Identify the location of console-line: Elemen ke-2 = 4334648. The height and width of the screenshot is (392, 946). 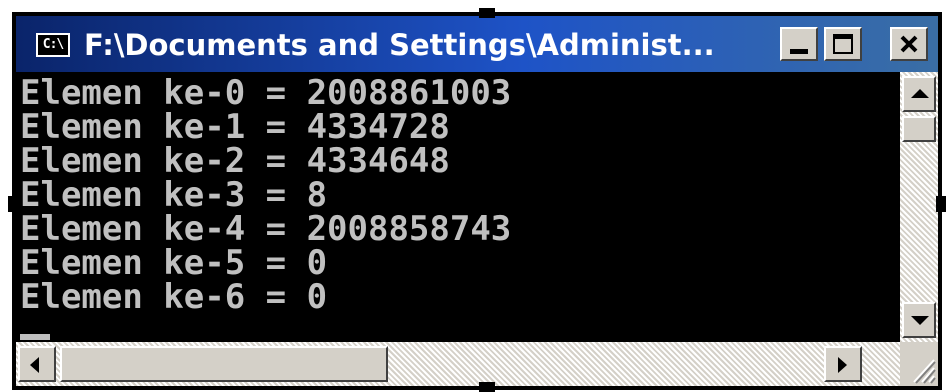
(235, 161).